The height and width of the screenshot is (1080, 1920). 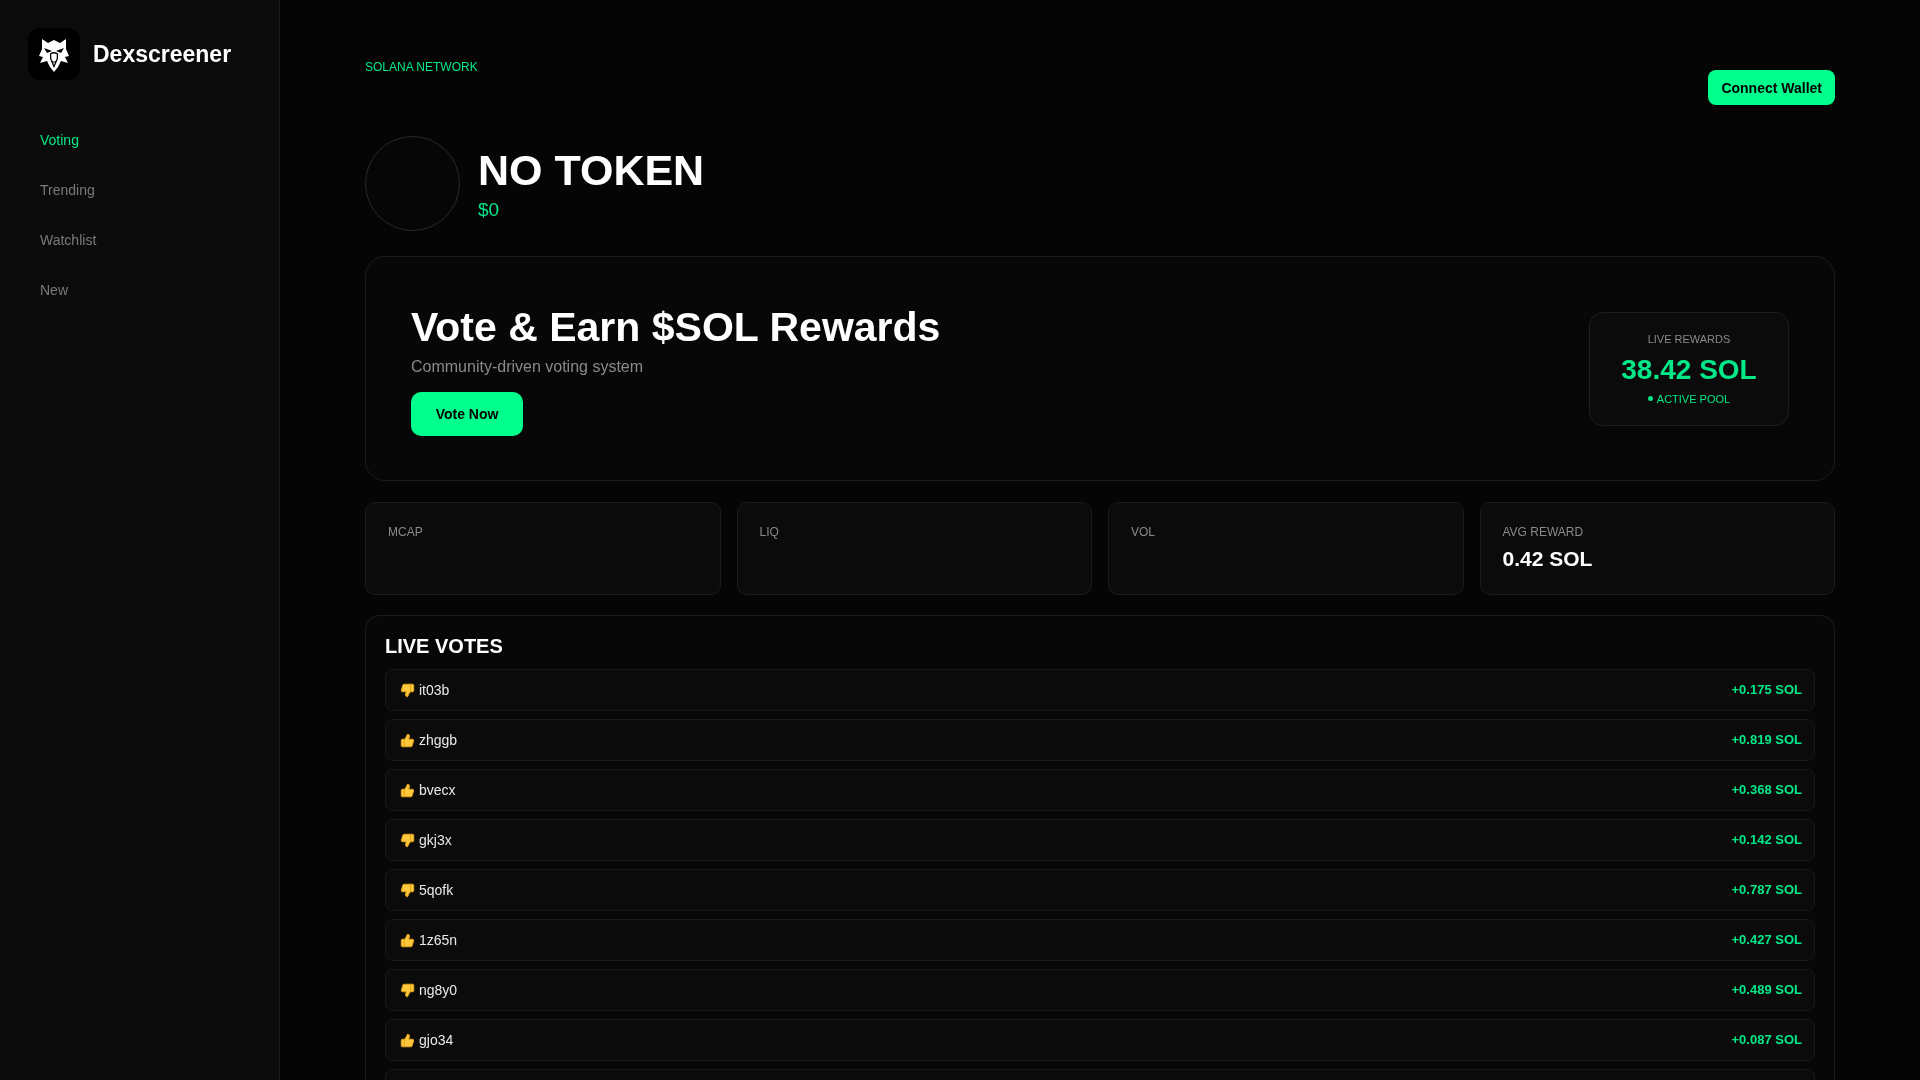 I want to click on live-votes-title: LIVE VOTES, so click(x=444, y=646).